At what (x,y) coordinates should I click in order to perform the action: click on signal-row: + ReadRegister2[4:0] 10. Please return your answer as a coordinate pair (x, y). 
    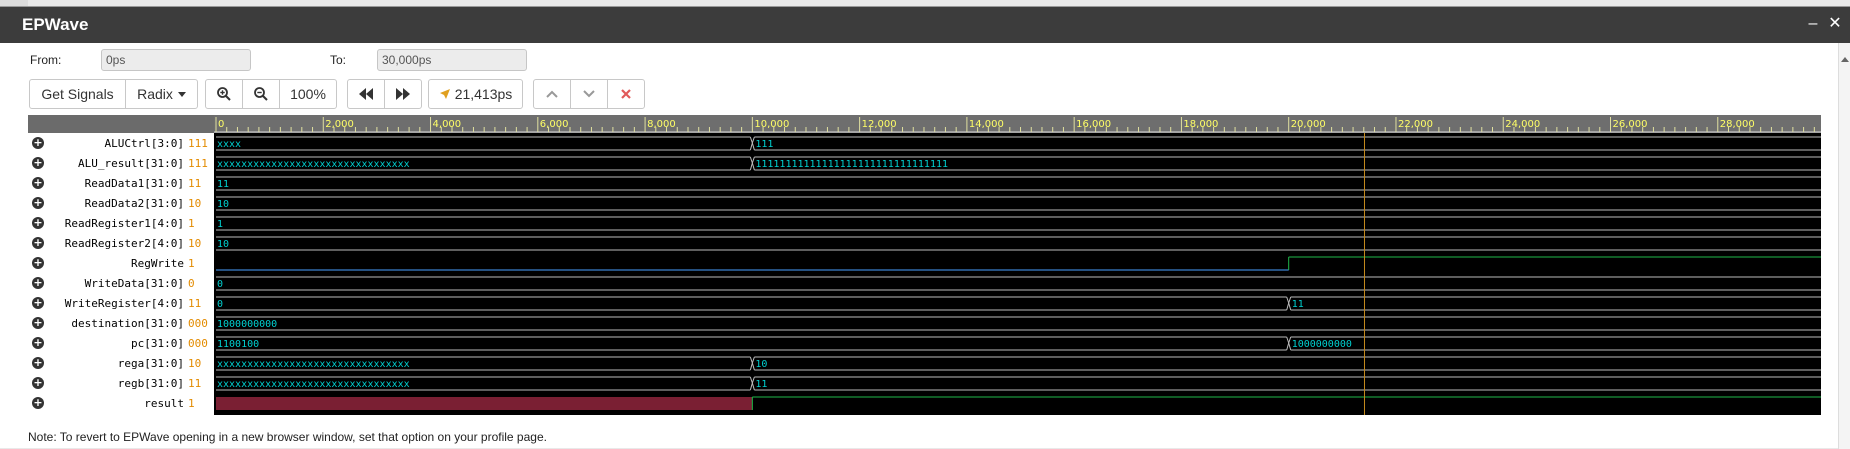
    Looking at the image, I should click on (121, 243).